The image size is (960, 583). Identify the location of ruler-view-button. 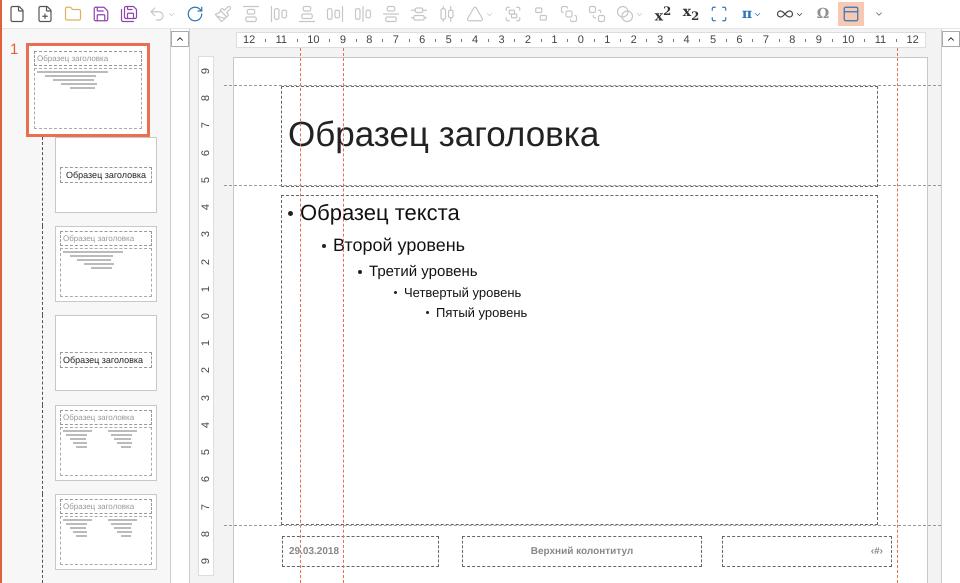
(851, 14).